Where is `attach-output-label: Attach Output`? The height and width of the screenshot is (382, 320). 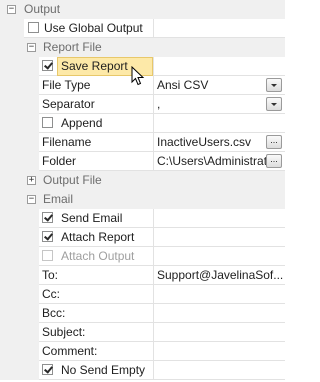 attach-output-label: Attach Output is located at coordinates (98, 256).